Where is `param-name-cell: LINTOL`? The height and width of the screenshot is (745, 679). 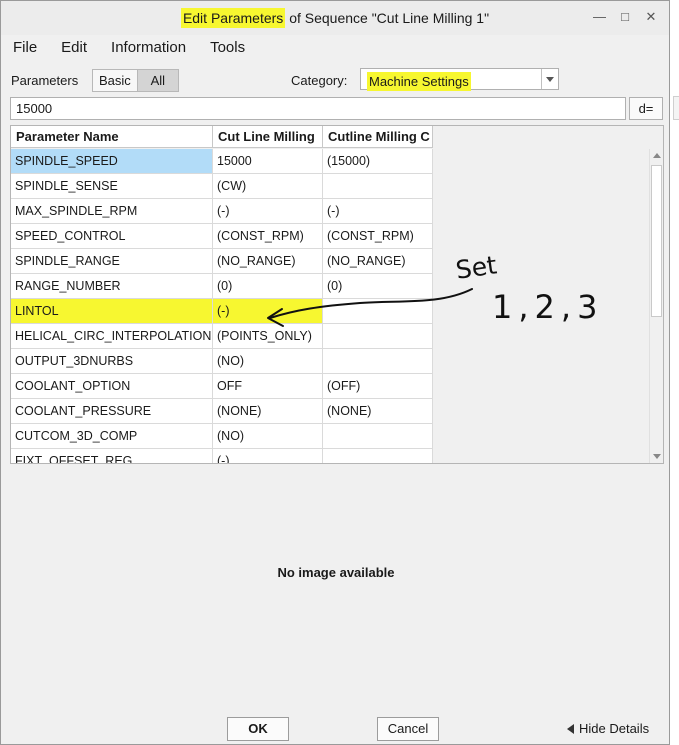 param-name-cell: LINTOL is located at coordinates (112, 311).